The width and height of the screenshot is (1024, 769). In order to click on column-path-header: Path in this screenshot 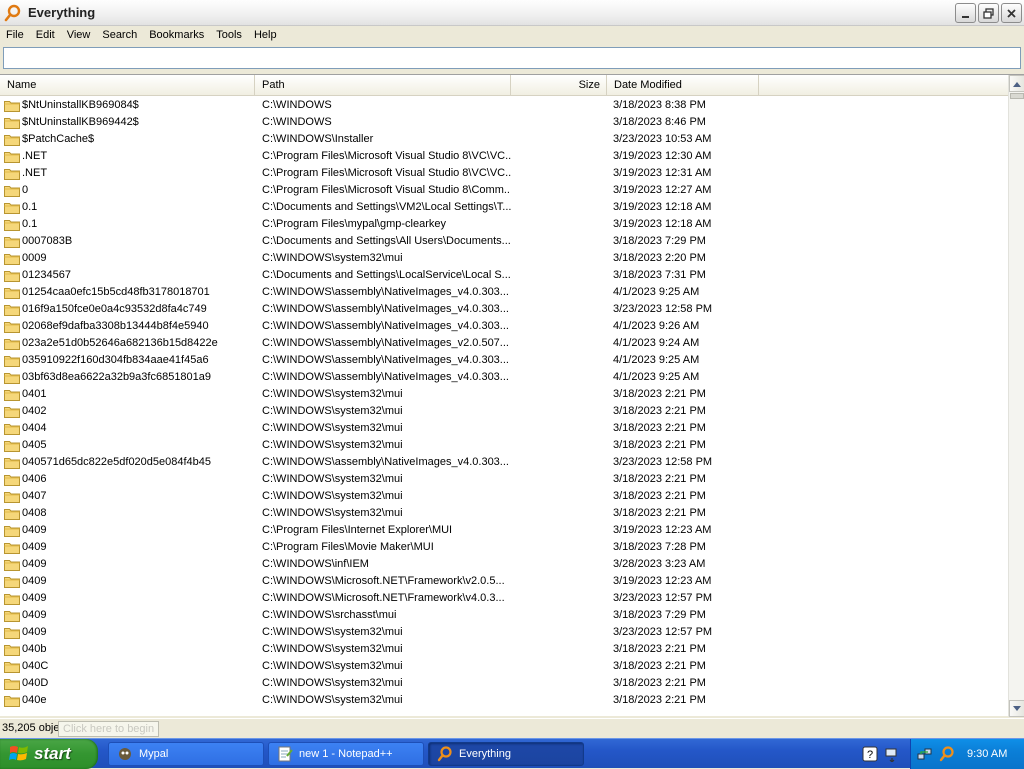, I will do `click(383, 85)`.